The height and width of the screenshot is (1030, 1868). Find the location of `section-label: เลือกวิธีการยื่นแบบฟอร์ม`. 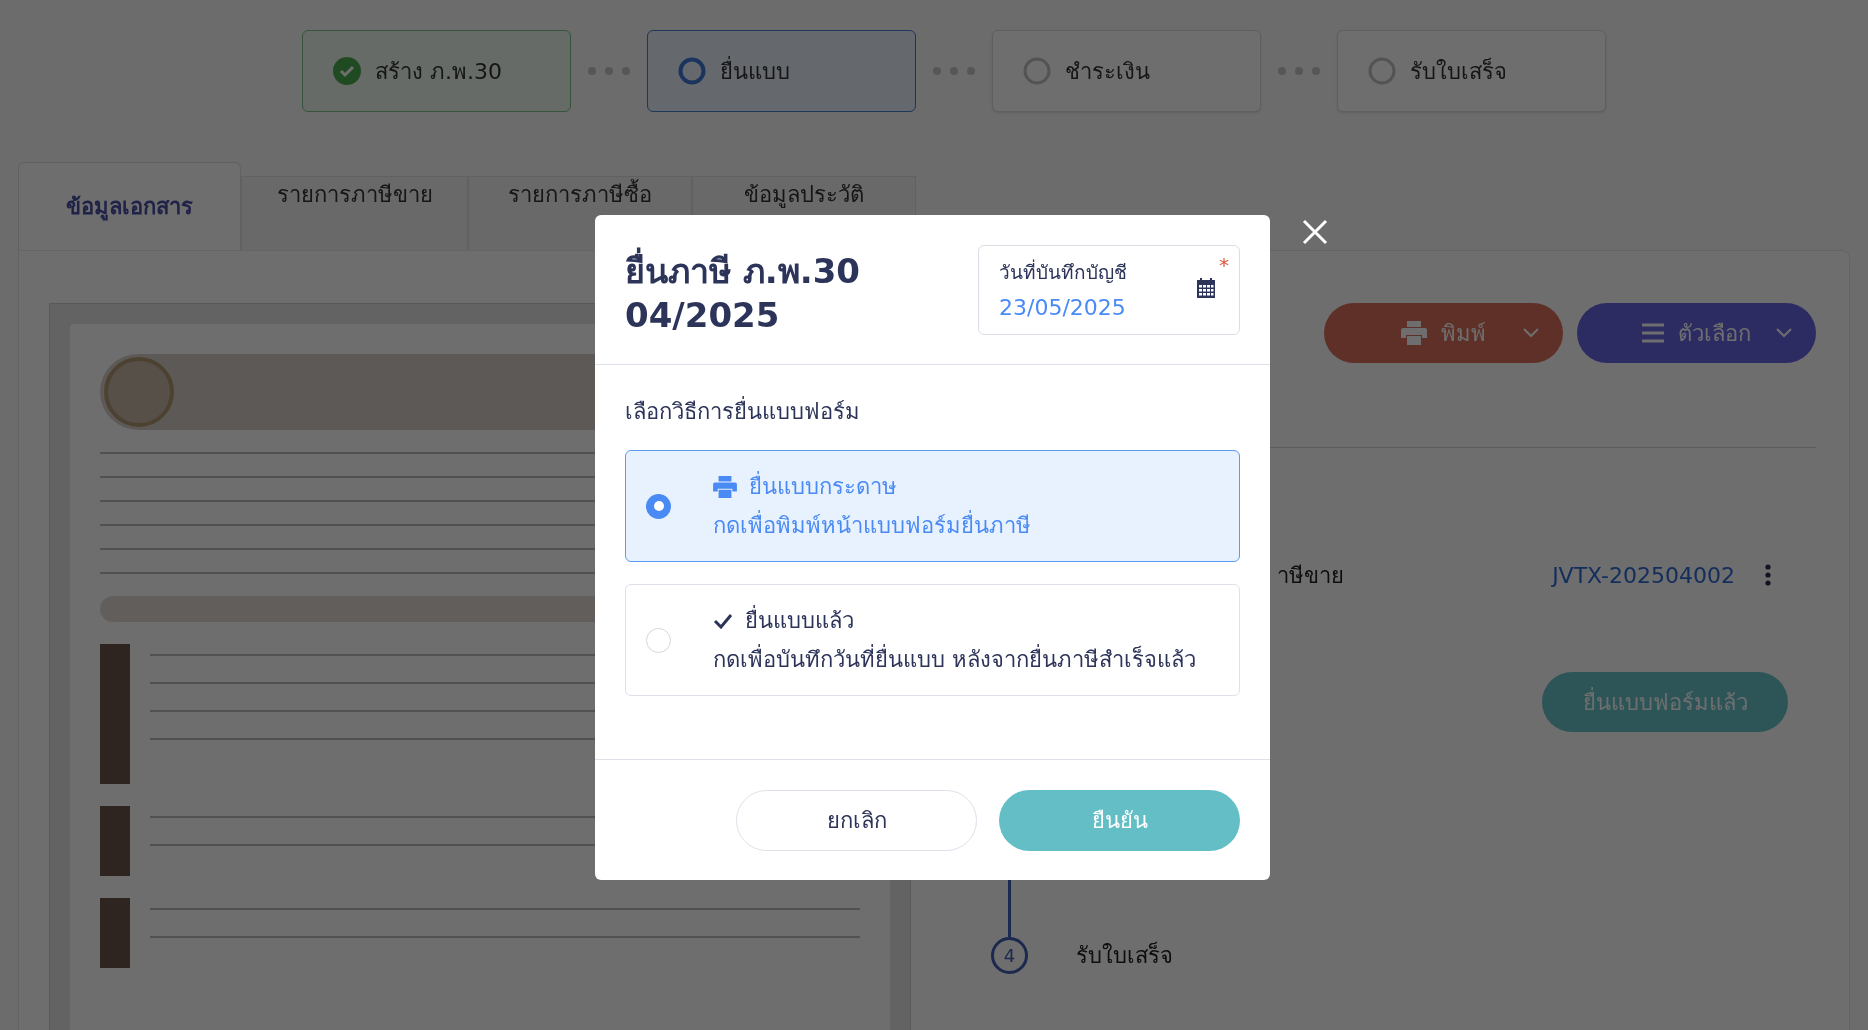

section-label: เลือกวิธีการยื่นแบบฟอร์ม is located at coordinates (932, 411).